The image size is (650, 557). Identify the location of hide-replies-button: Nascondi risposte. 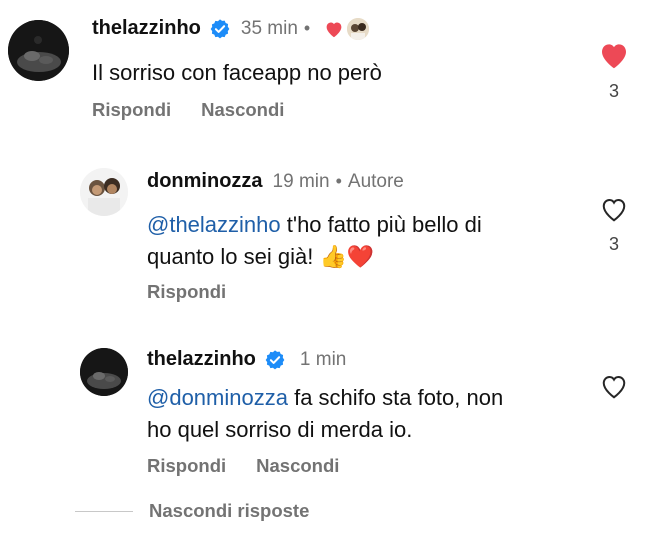
(229, 511).